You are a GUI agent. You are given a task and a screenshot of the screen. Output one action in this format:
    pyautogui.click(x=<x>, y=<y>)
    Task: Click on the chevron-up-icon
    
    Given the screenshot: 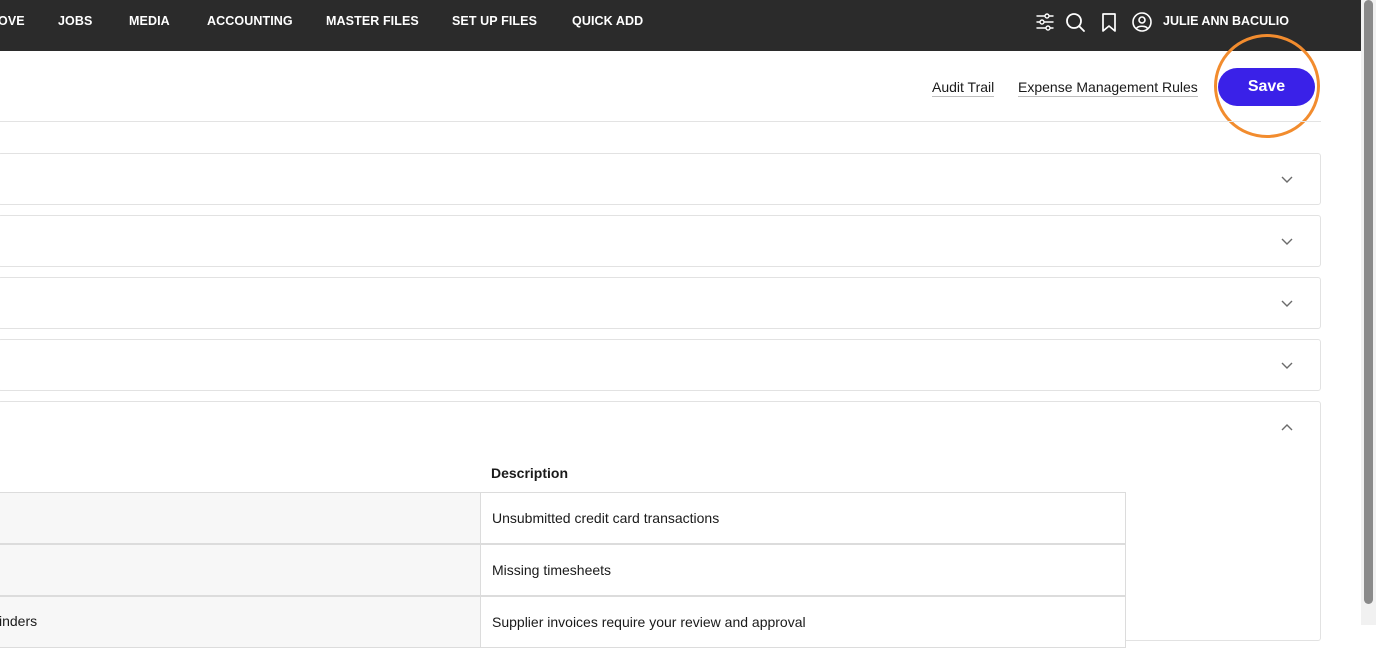 What is the action you would take?
    pyautogui.click(x=1287, y=427)
    